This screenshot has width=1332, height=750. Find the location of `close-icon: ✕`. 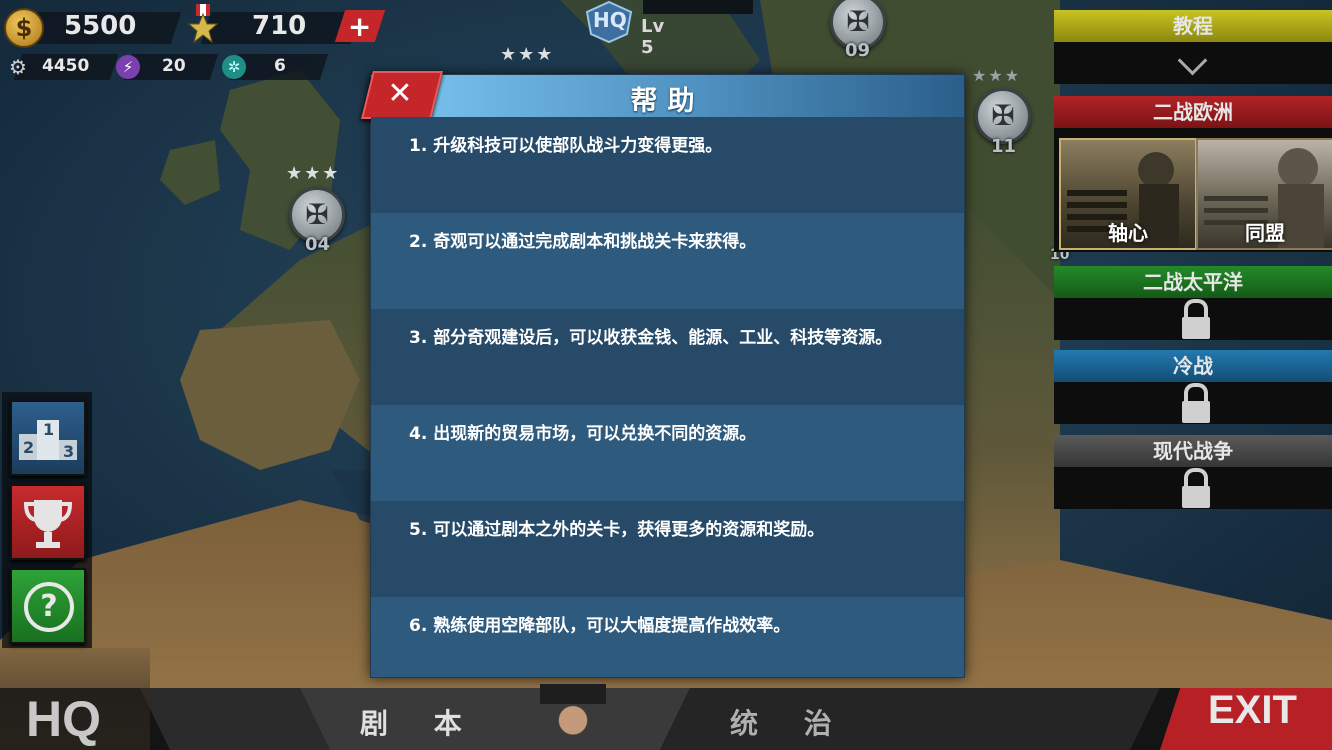

close-icon: ✕ is located at coordinates (400, 93).